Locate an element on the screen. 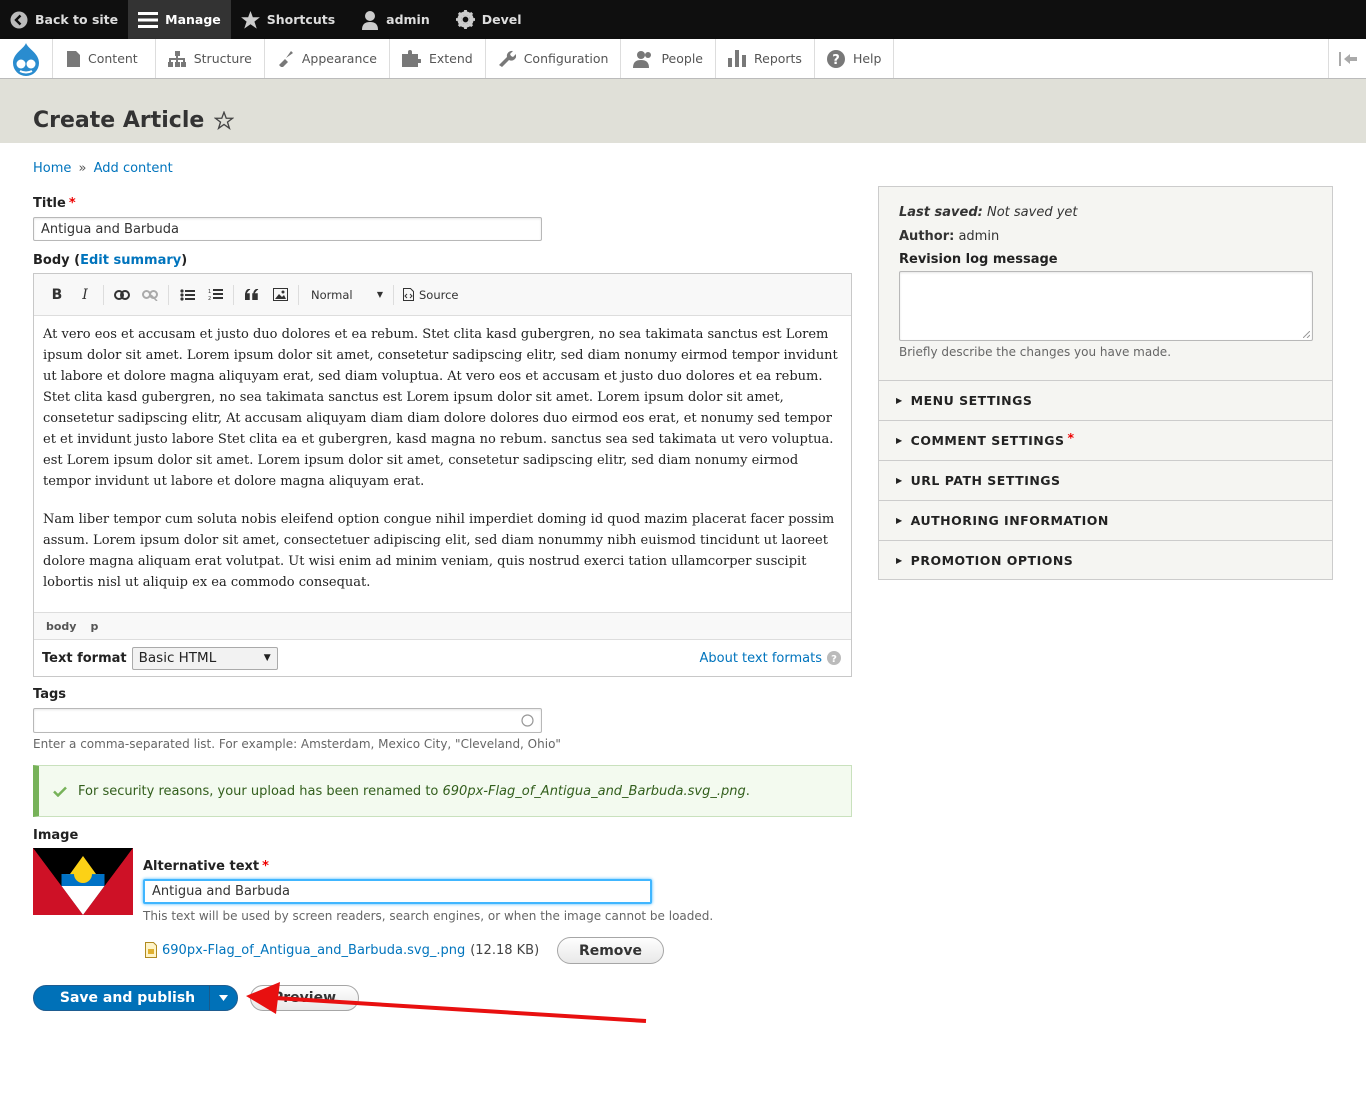 The width and height of the screenshot is (1366, 1105). promotion-options-toggle: ▶ PROMOTION OPTIONS is located at coordinates (1105, 560).